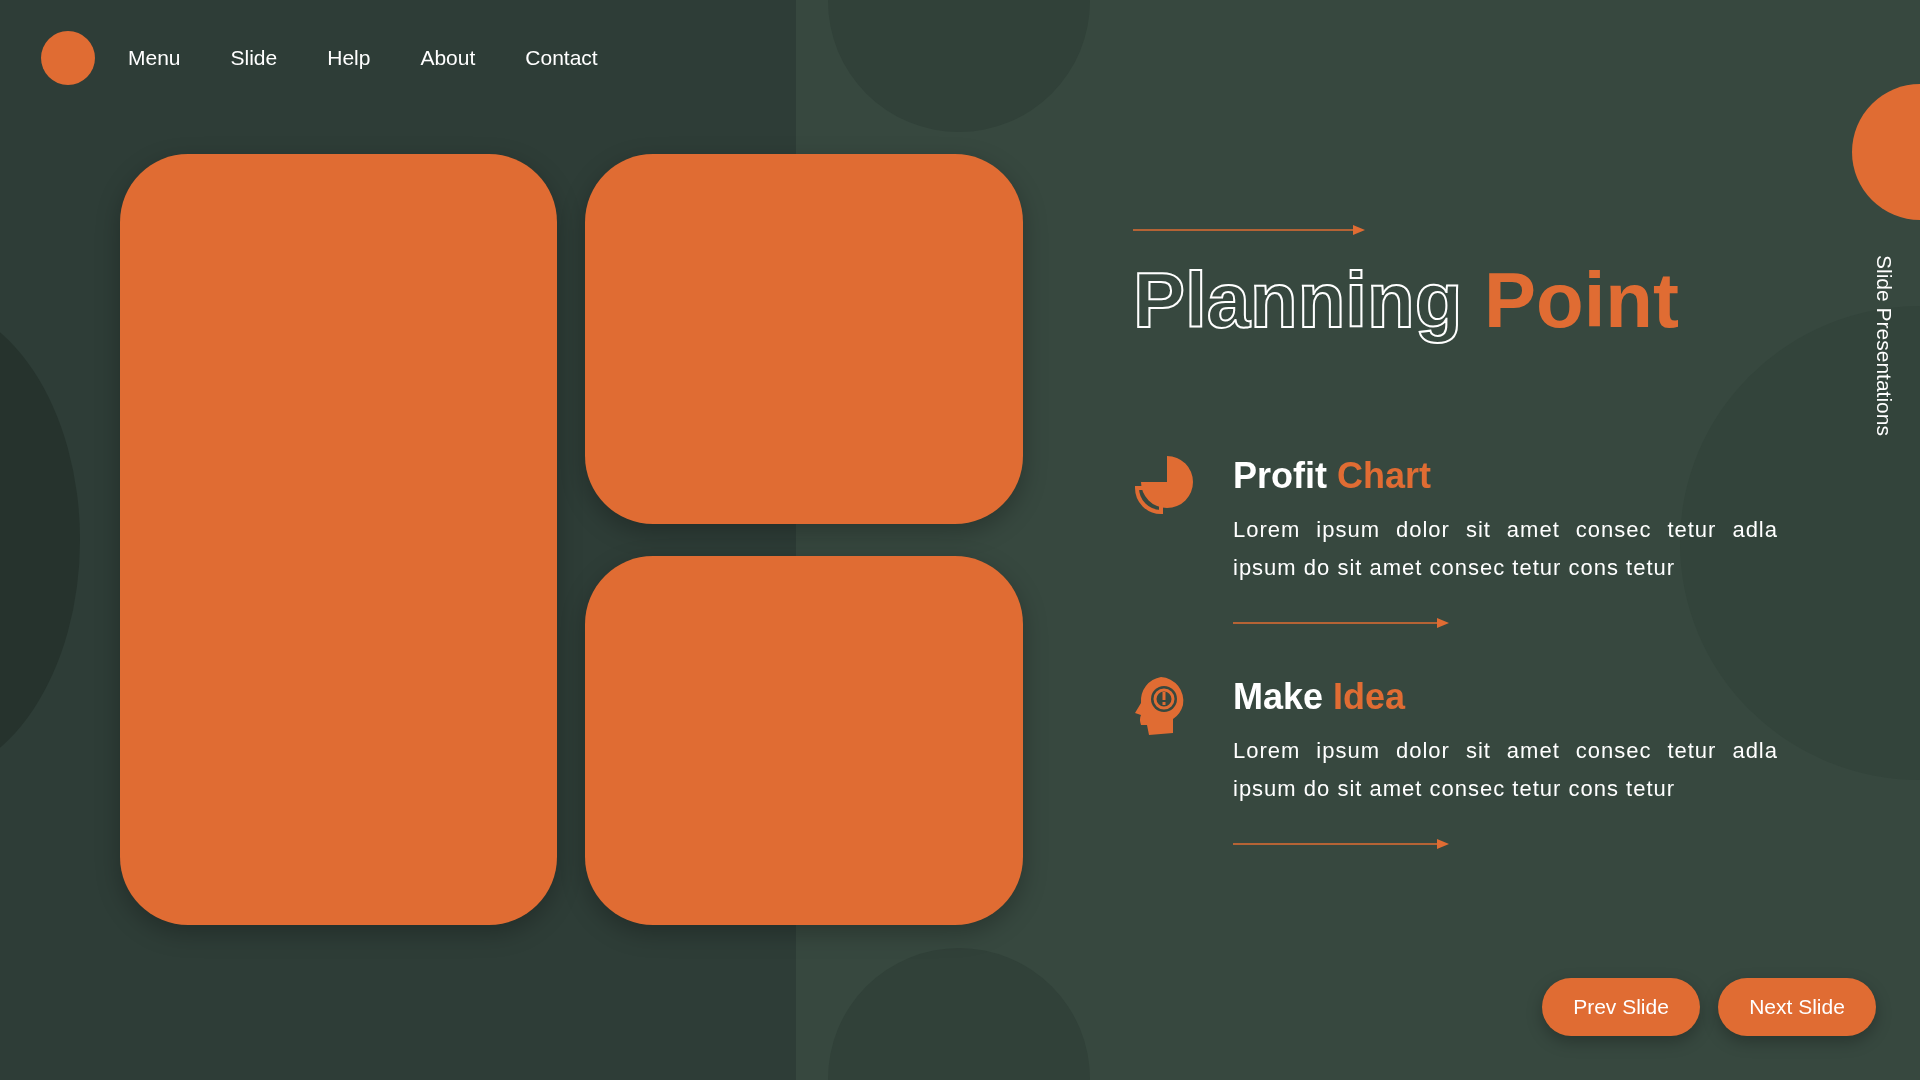 The image size is (1920, 1080). Describe the element at coordinates (68, 58) in the screenshot. I see `logo-icon` at that location.